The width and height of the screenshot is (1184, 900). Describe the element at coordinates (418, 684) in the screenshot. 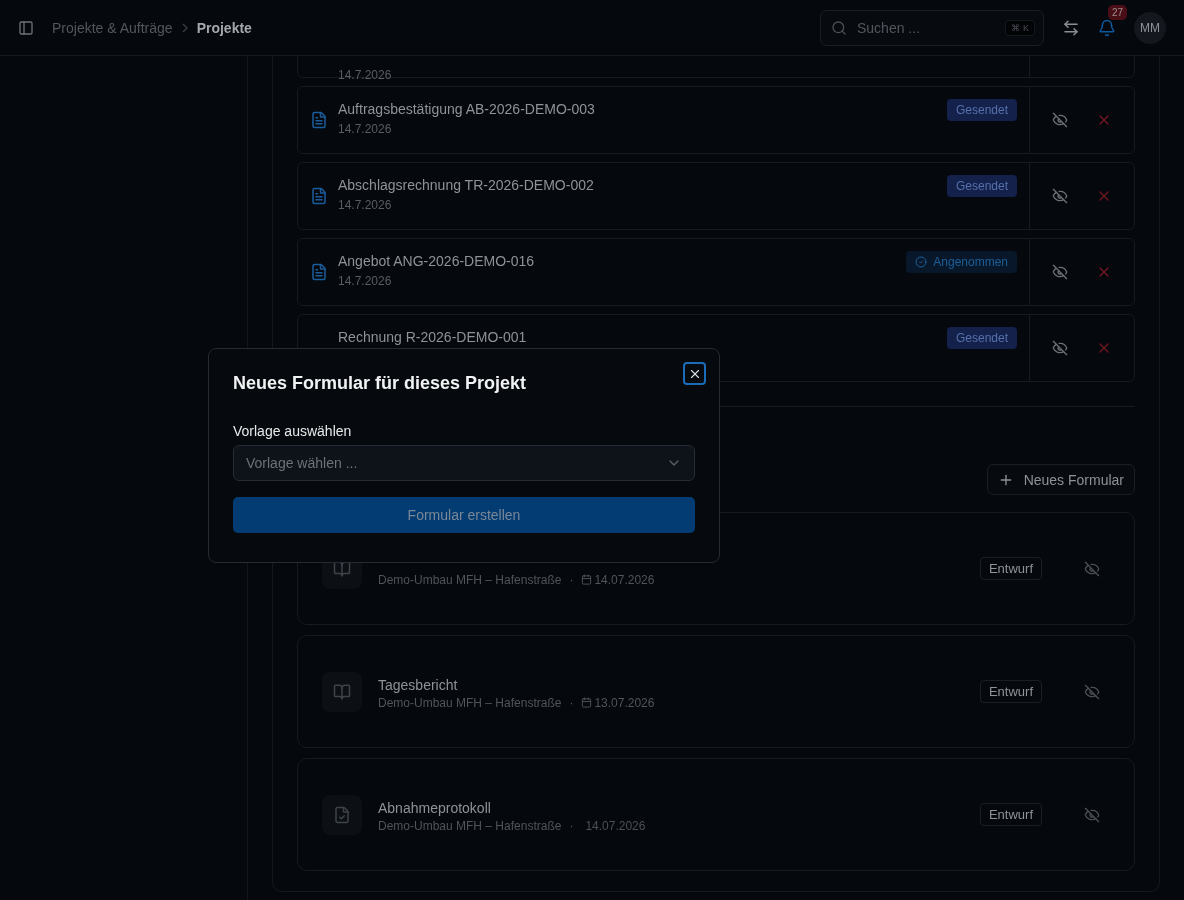

I see `form-title: Tagesbericht` at that location.